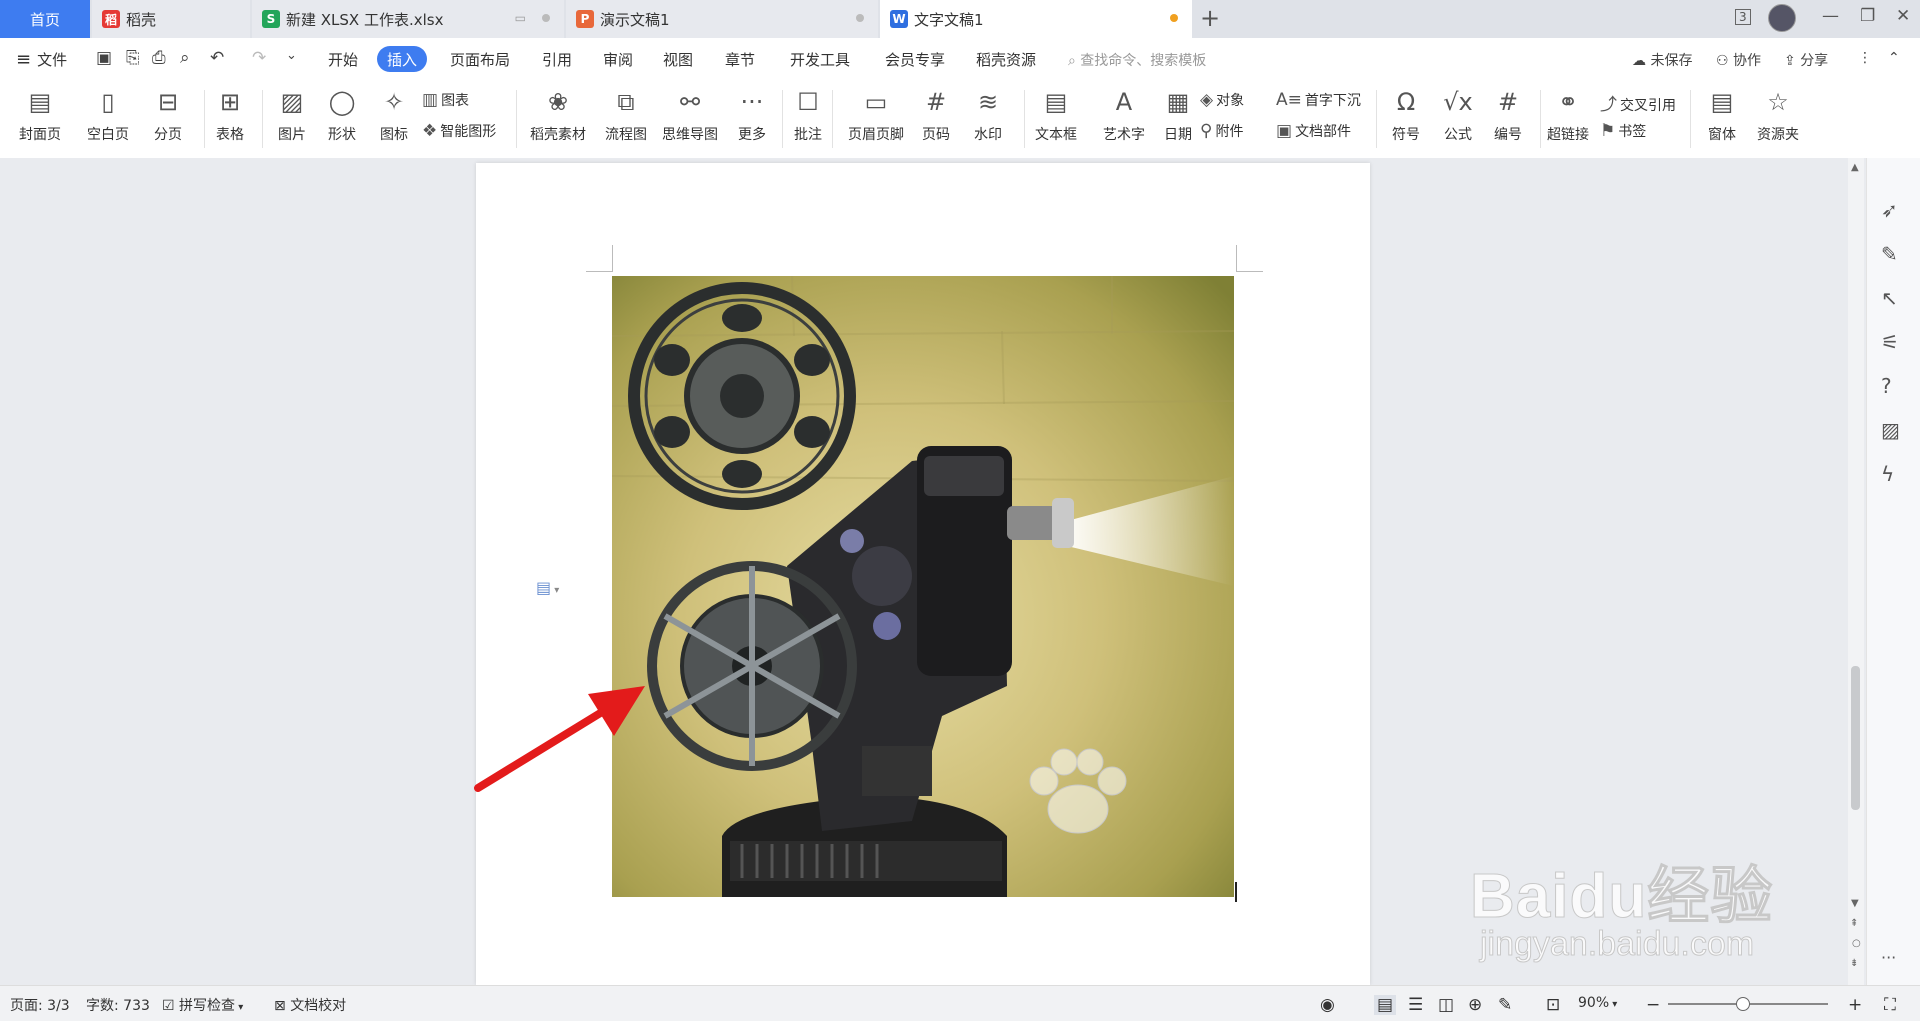  Describe the element at coordinates (159, 58) in the screenshot. I see `print-icon: ⎙` at that location.